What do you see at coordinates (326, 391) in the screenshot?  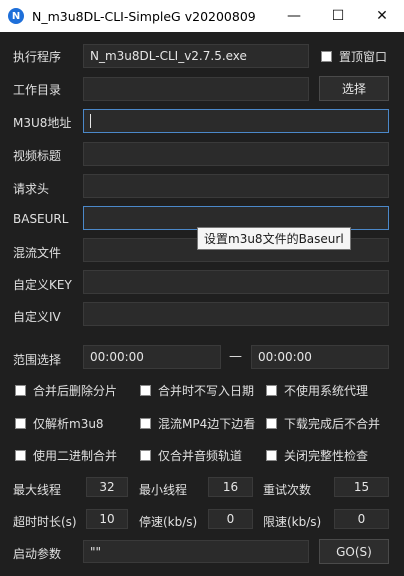 I see `option-label: 不使用系统代理` at bounding box center [326, 391].